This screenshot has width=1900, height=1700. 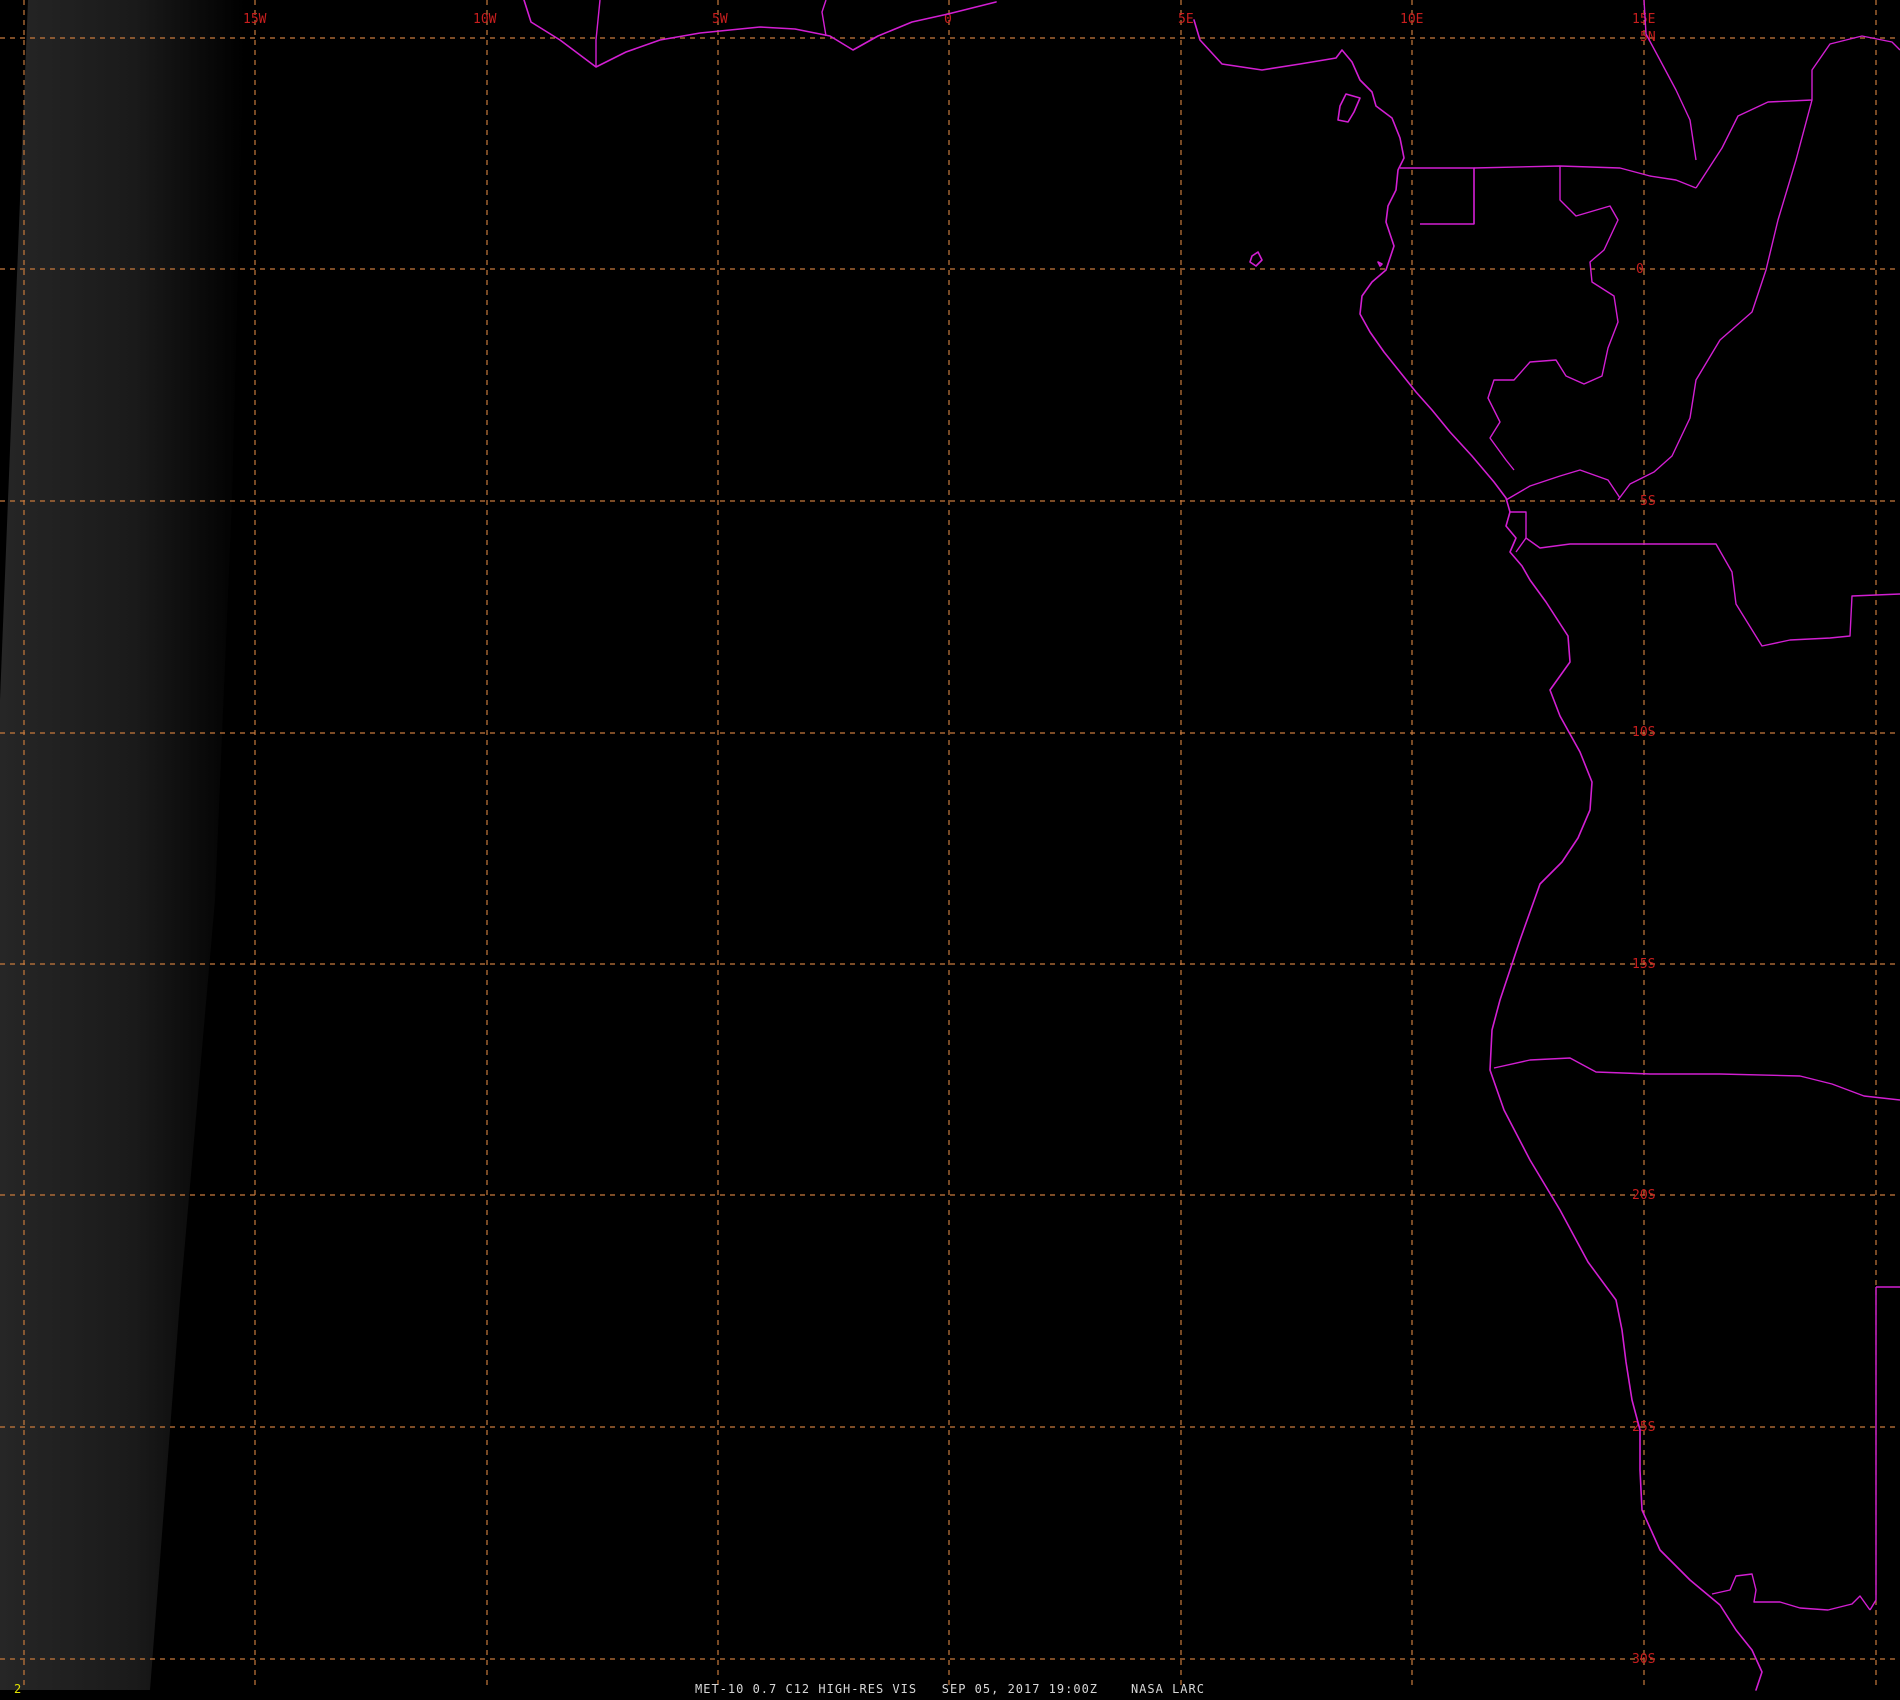 I want to click on orange-river-border, so click(x=1791, y=1592).